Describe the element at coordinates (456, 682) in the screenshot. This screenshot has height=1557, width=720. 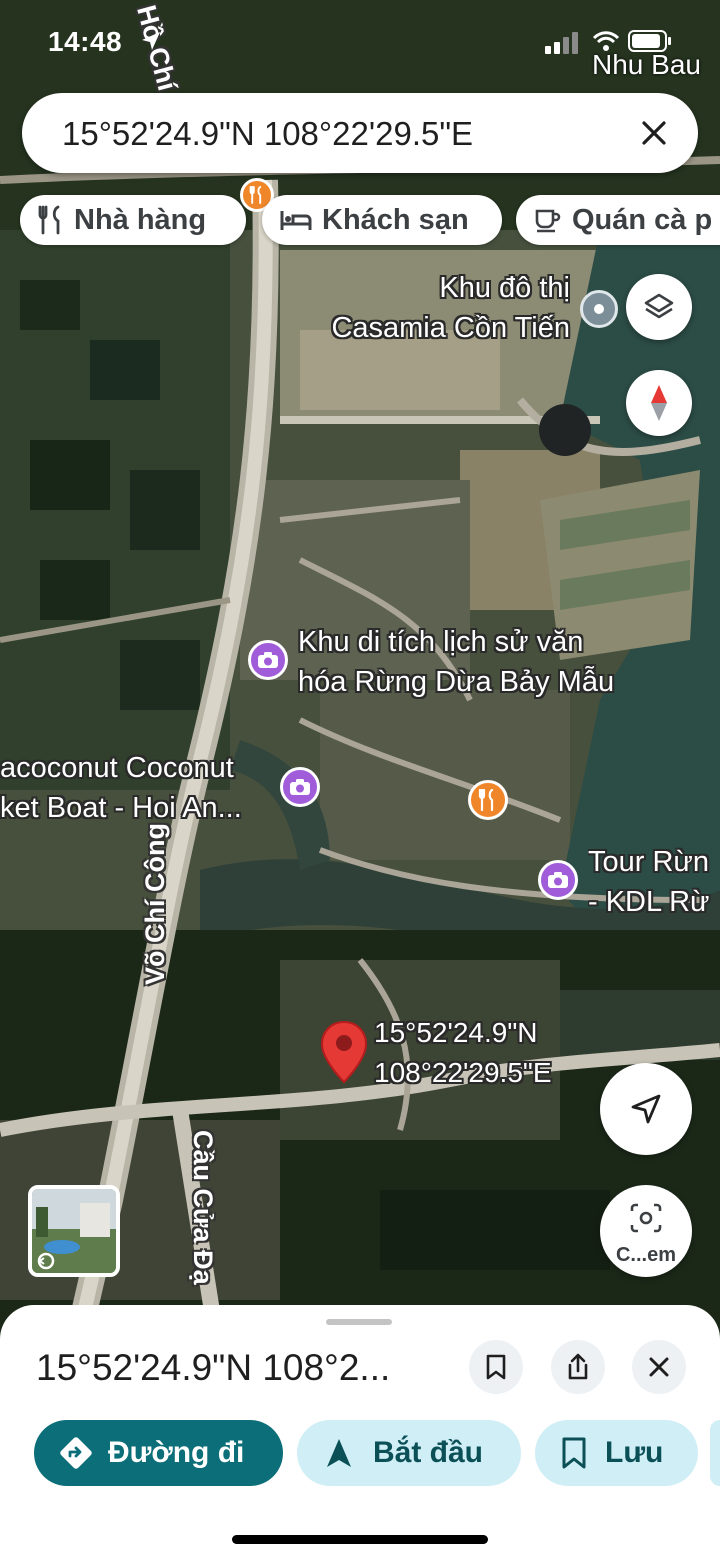
I see `place-label-line: hóa Rừng Dừa Bảy Mẫu` at that location.